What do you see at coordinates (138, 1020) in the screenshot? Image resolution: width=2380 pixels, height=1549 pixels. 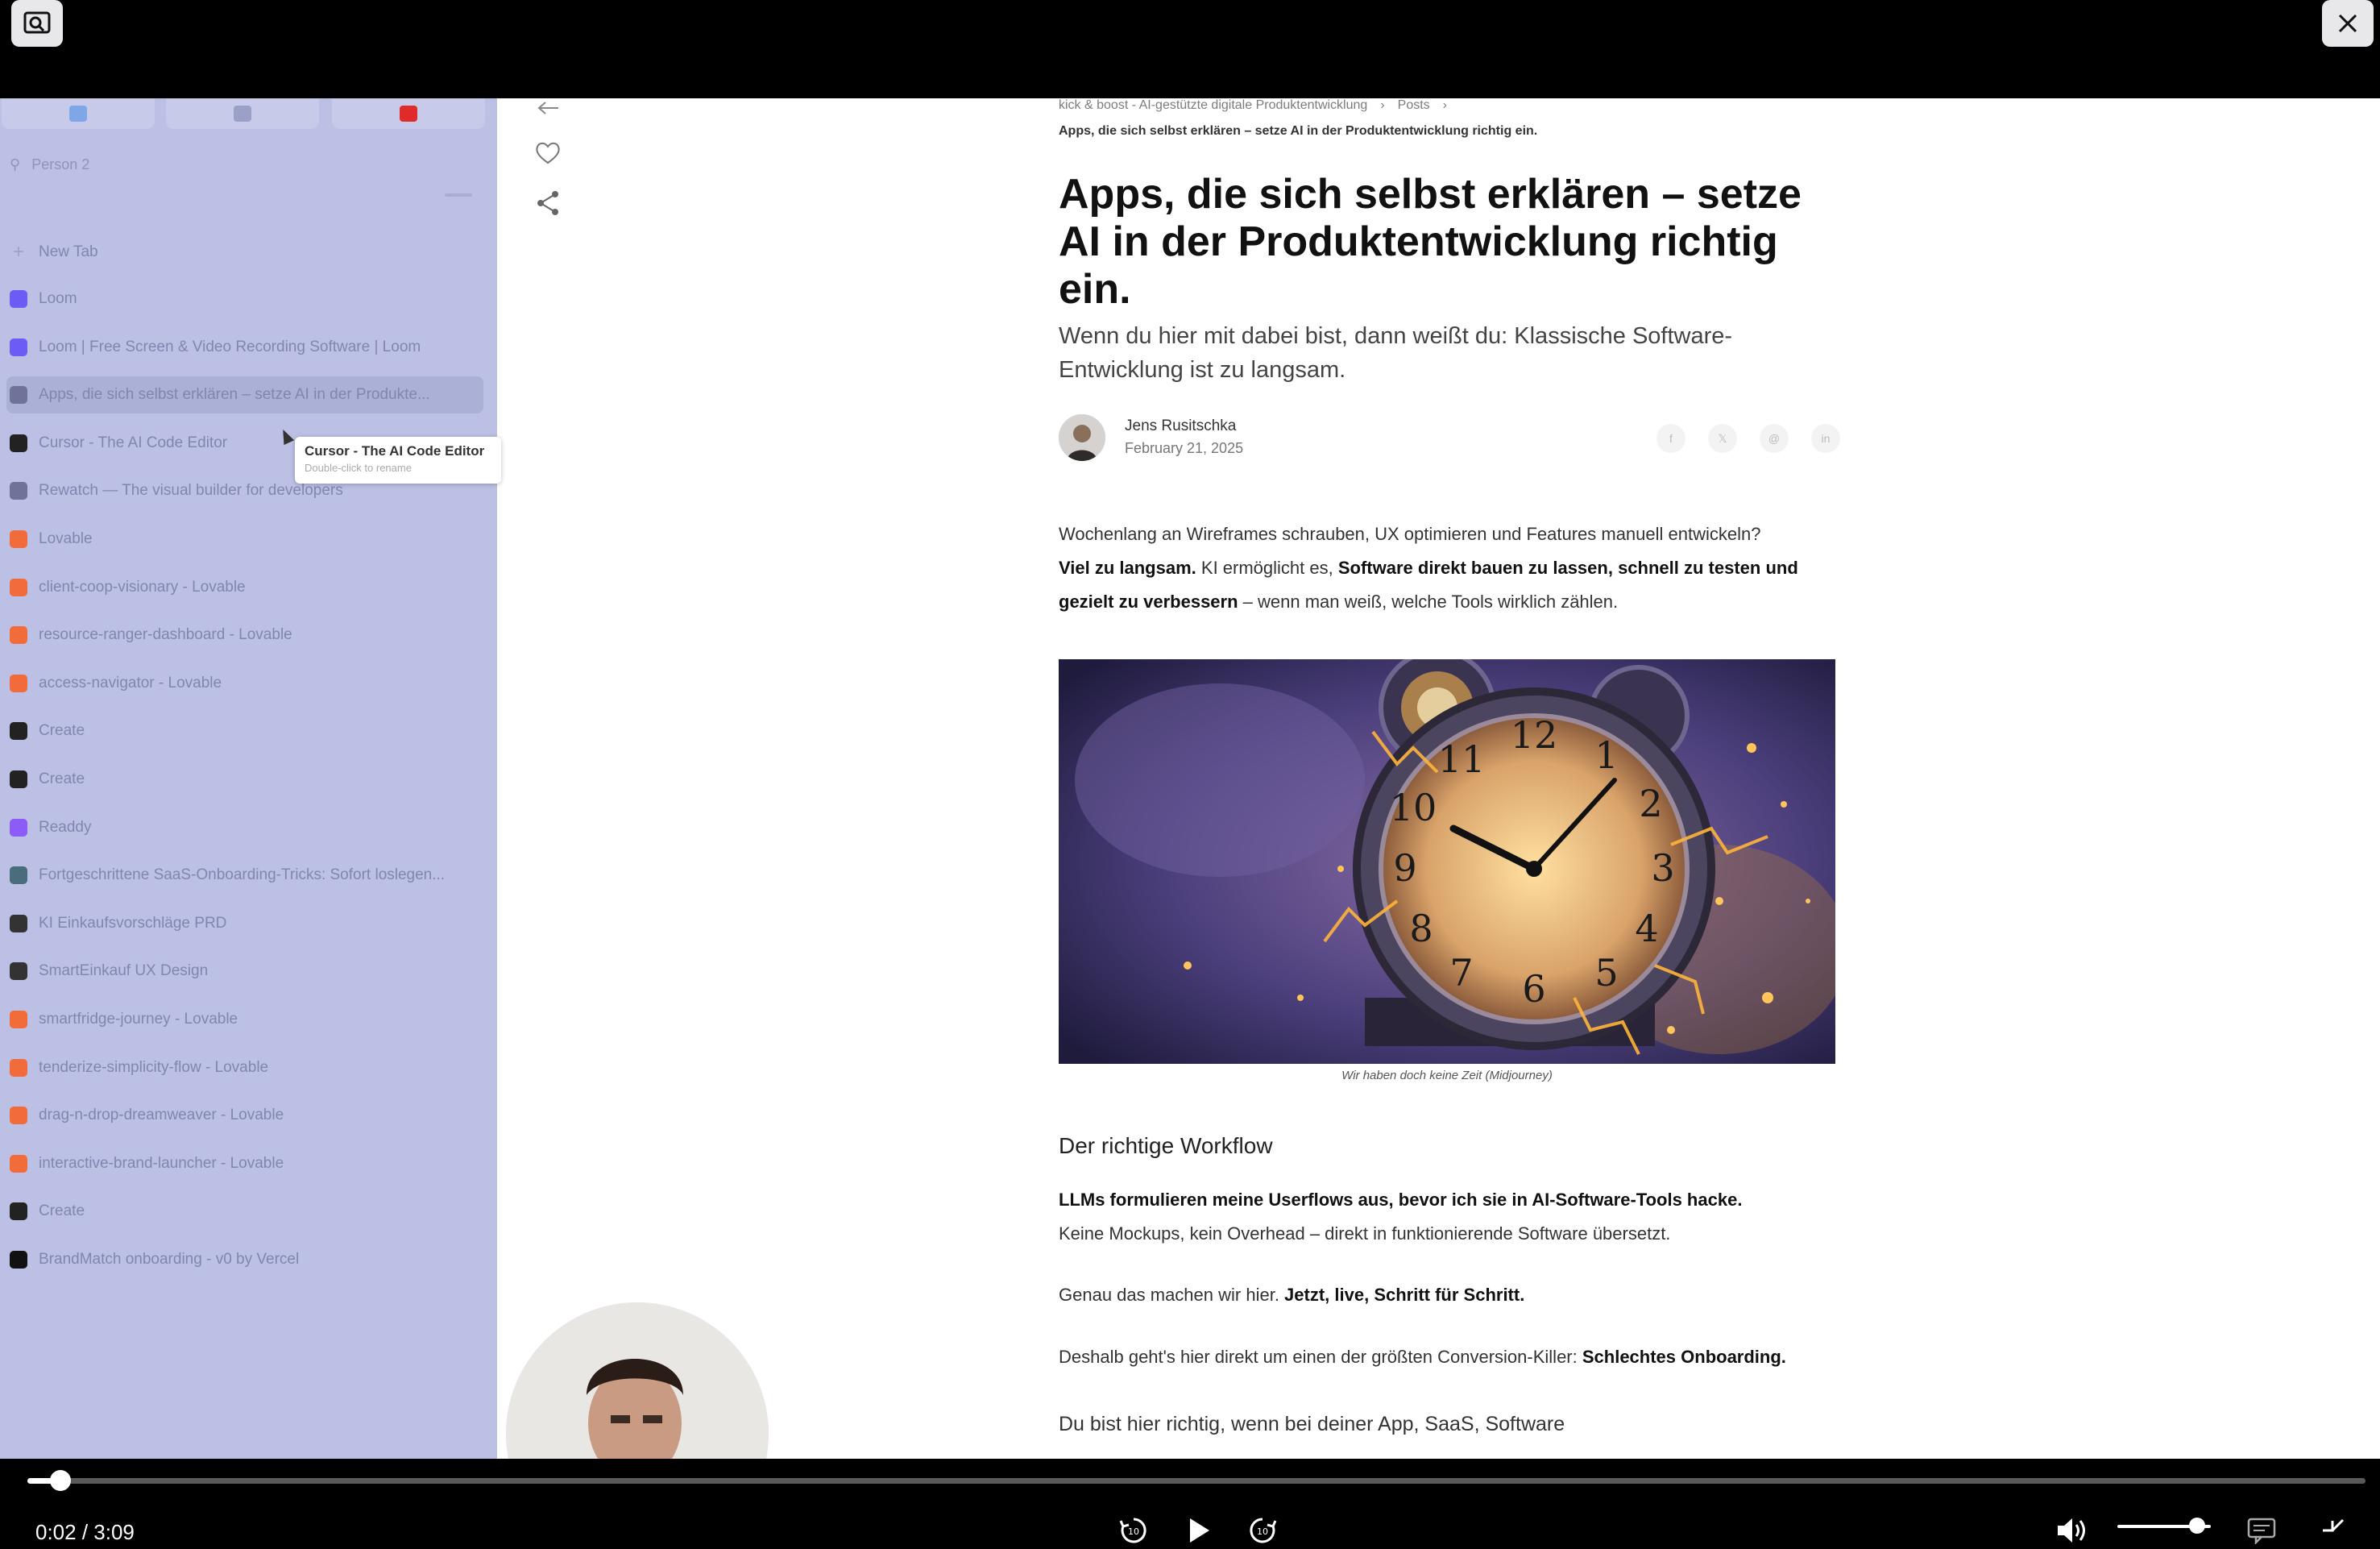 I see `sidebar-tab-label: smartfridge-journey - Lovable` at bounding box center [138, 1020].